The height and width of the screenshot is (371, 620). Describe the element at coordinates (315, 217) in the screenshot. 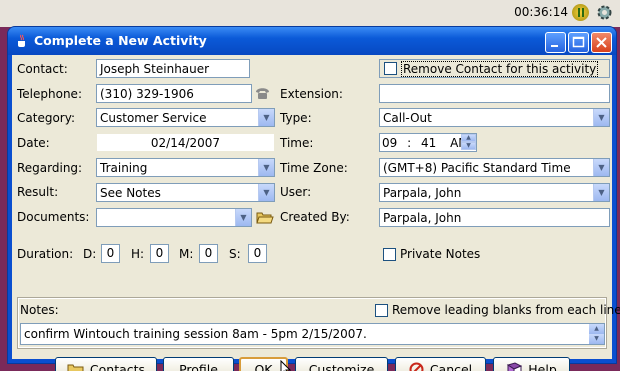

I see `created-by-label: Created By:` at that location.